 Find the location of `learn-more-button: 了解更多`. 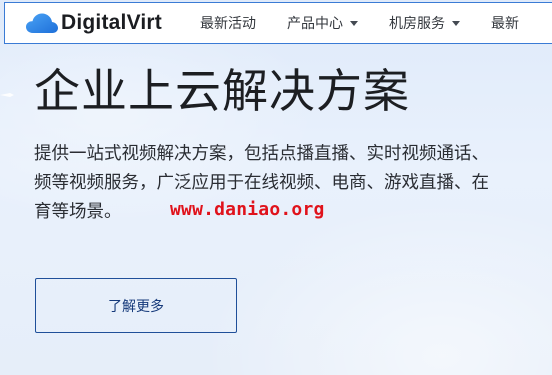

learn-more-button: 了解更多 is located at coordinates (136, 305).